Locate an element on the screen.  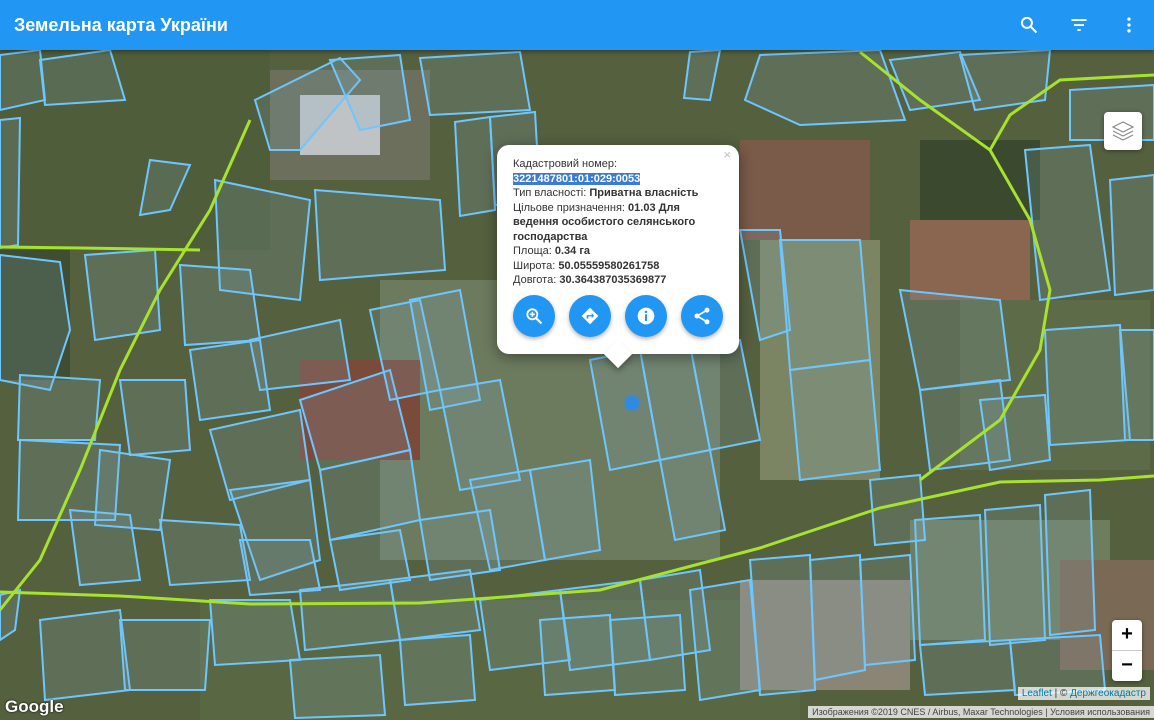
terms-link: Условия использования is located at coordinates (1100, 712).